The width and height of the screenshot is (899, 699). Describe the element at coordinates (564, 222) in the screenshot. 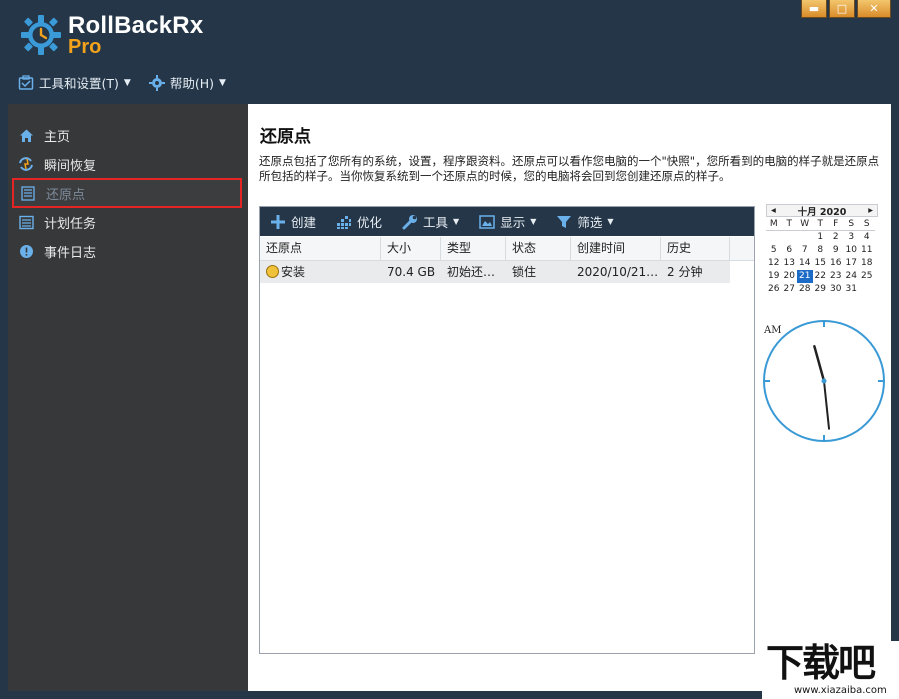

I see `filter-icon` at that location.